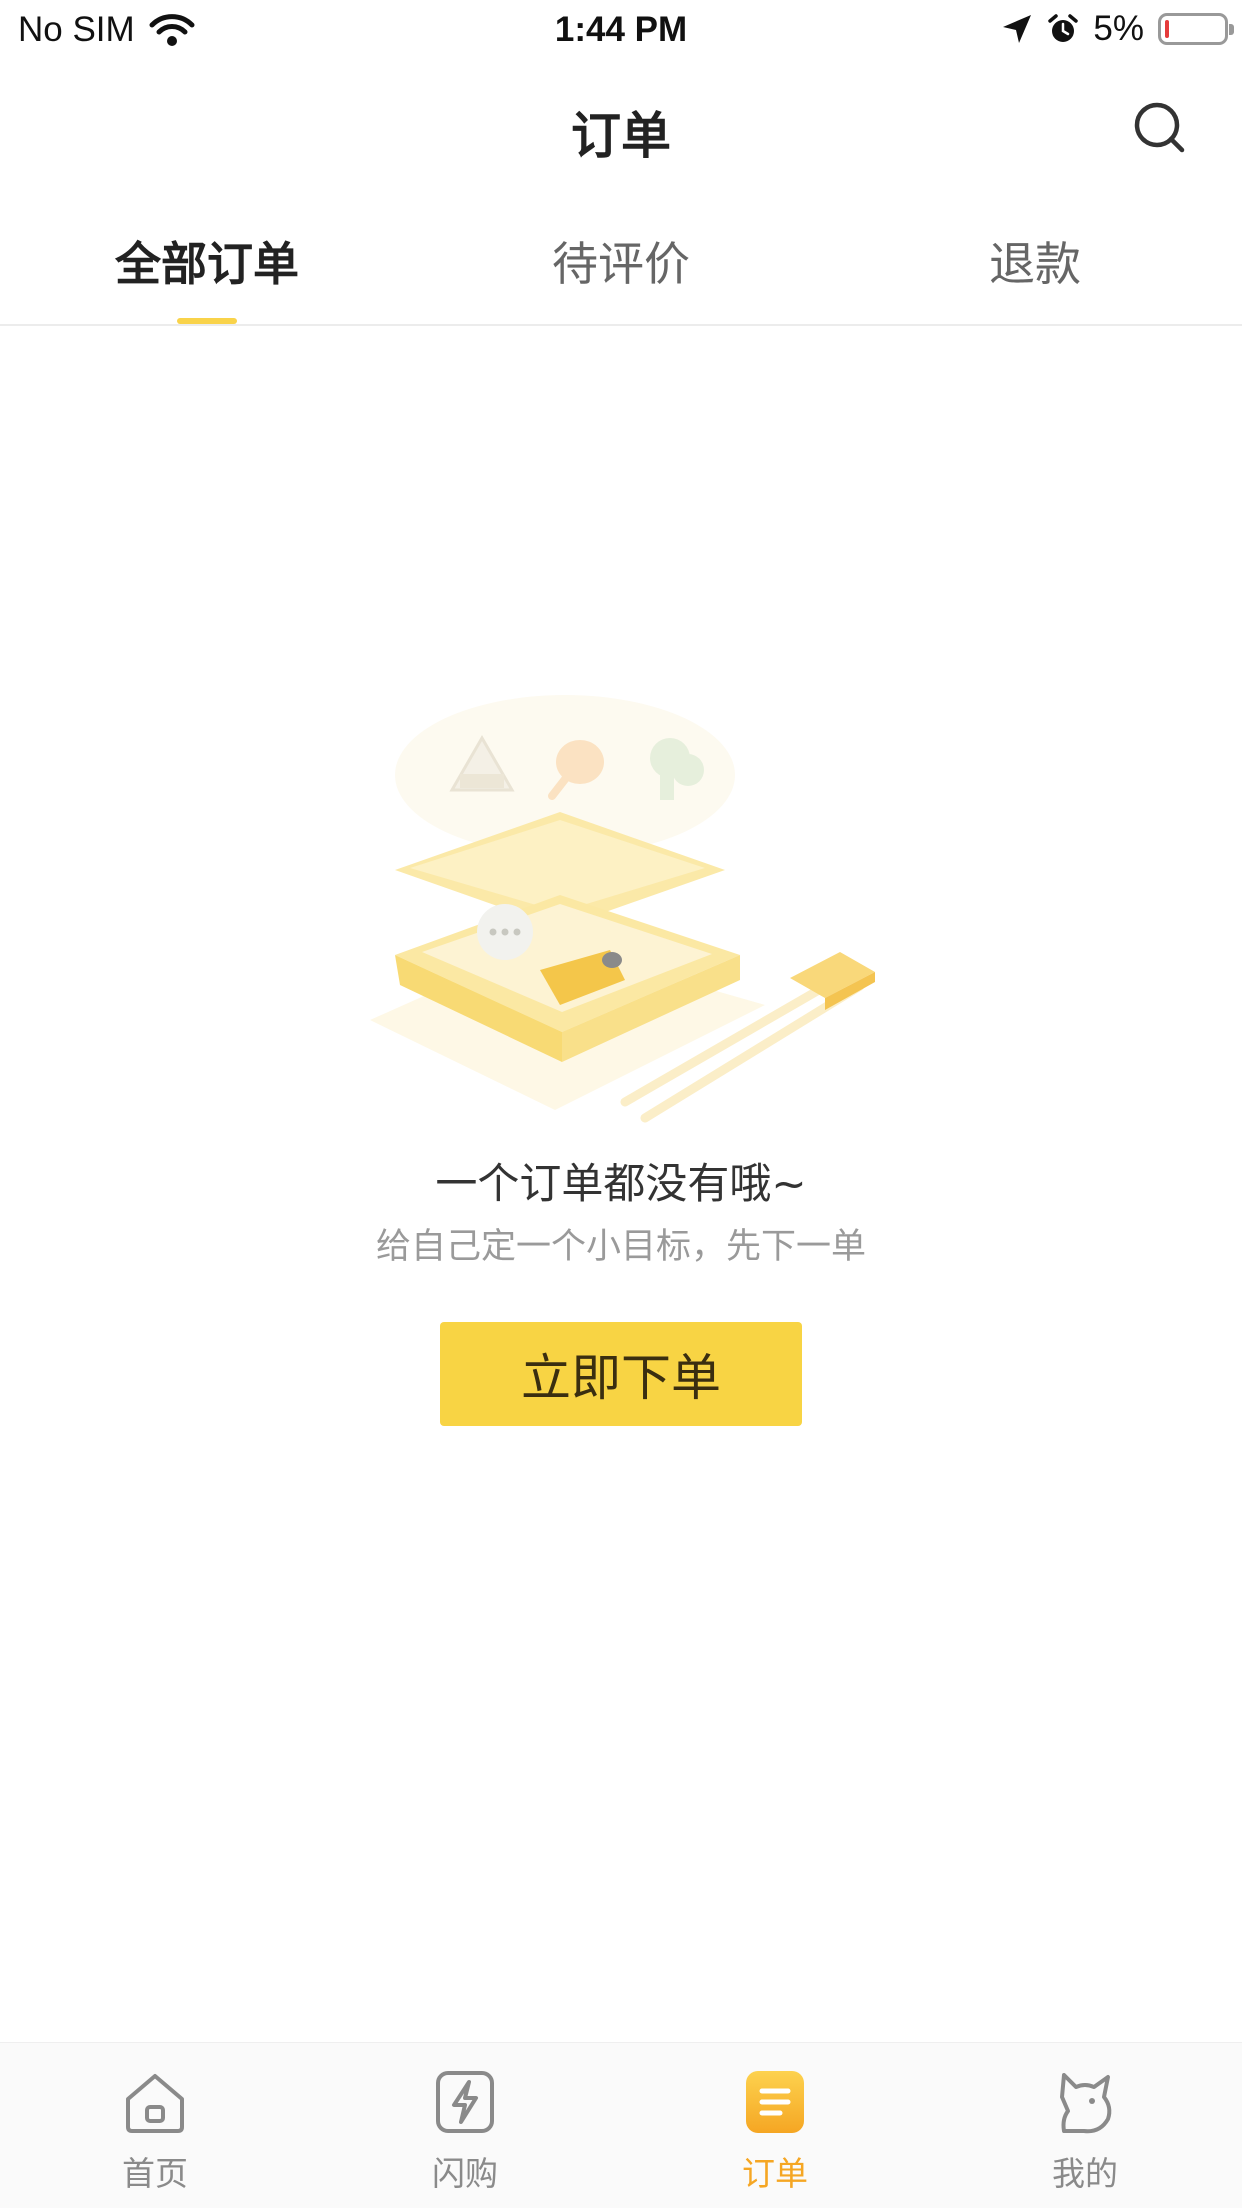  What do you see at coordinates (1035, 261) in the screenshot?
I see `tab-refund: 退款` at bounding box center [1035, 261].